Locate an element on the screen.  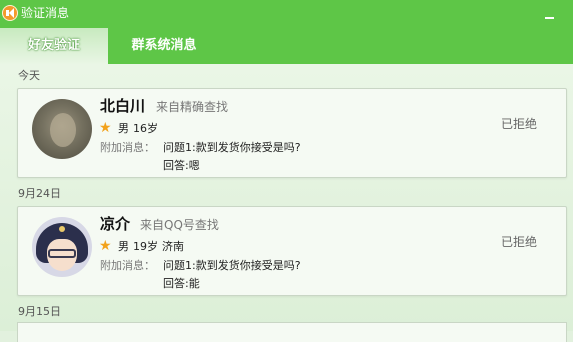
date-header: 今天 is located at coordinates (29, 75).